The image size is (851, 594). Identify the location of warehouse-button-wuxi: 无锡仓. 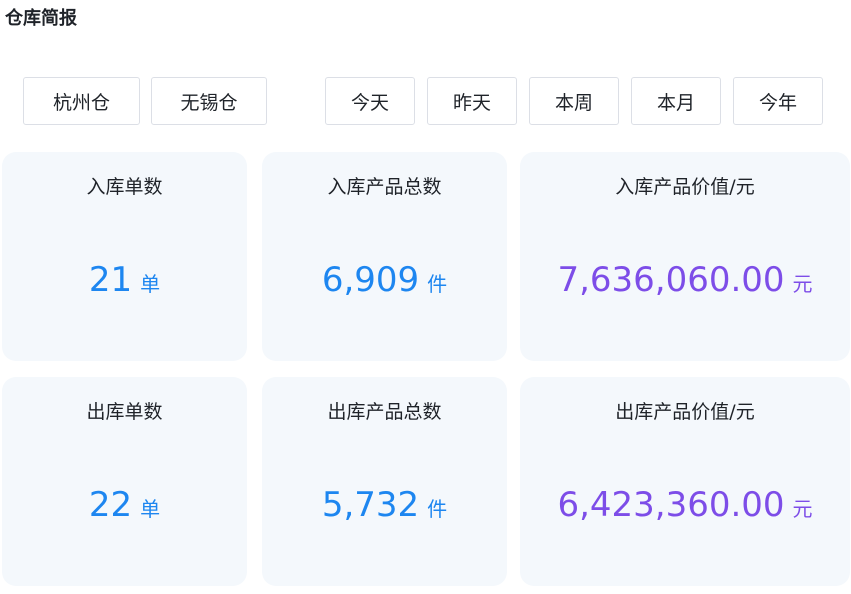
(209, 101).